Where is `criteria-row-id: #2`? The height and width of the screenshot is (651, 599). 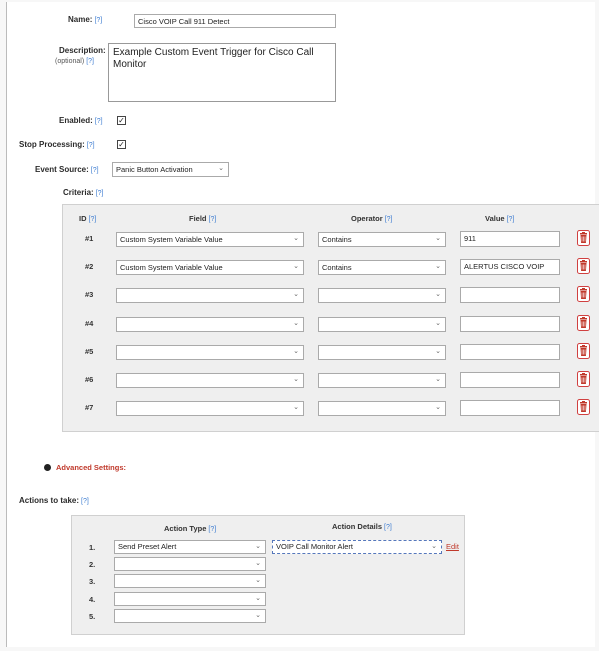
criteria-row-id: #2 is located at coordinates (89, 267).